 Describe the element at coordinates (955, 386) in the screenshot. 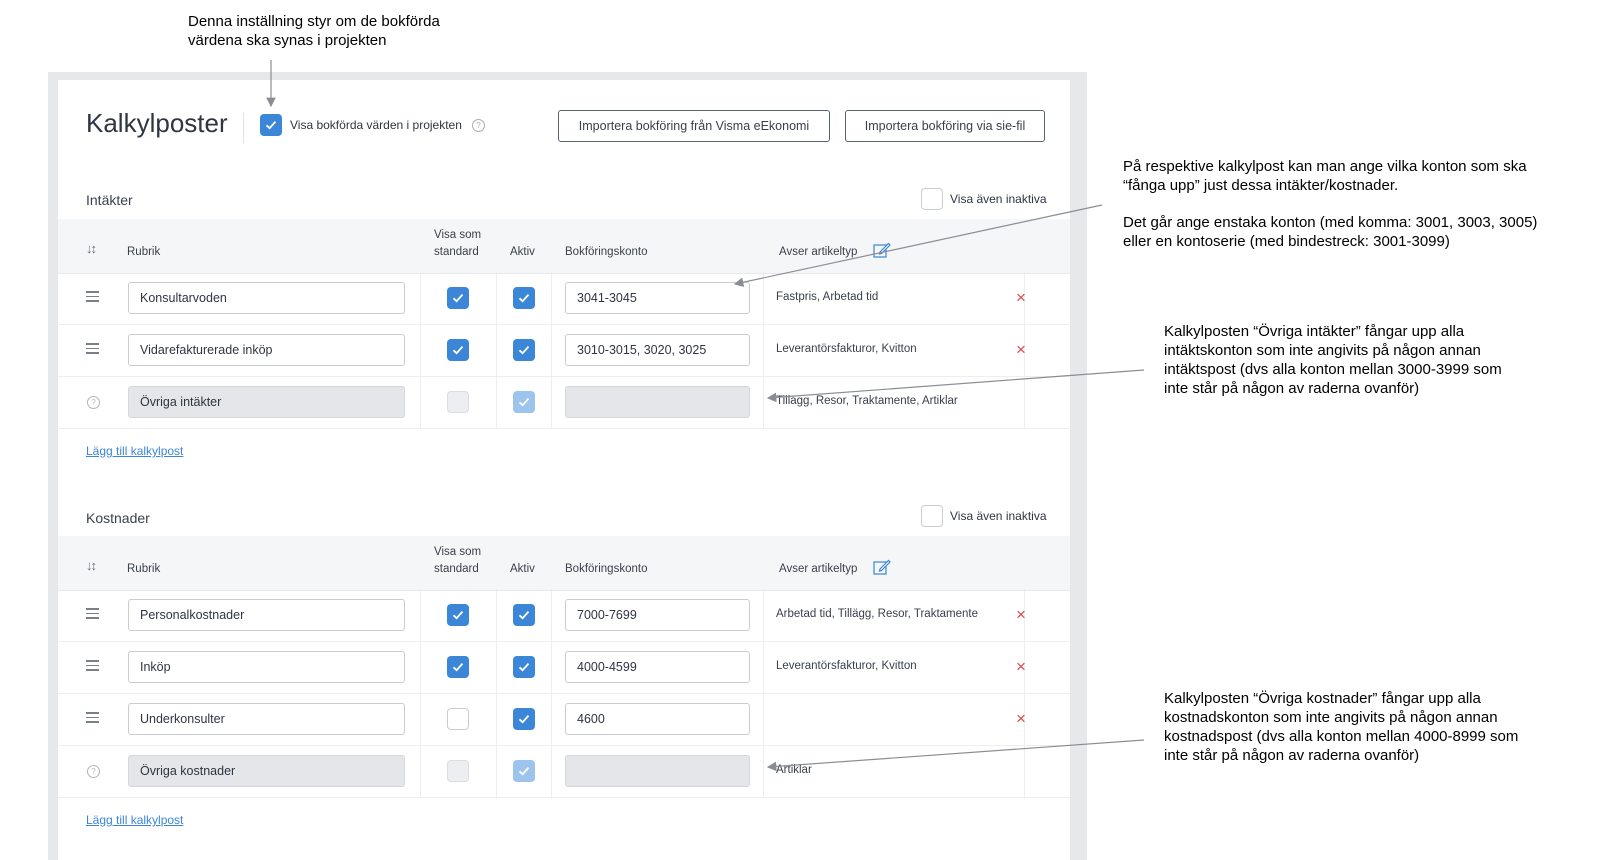

I see `arrow-ovriga-intakter` at that location.